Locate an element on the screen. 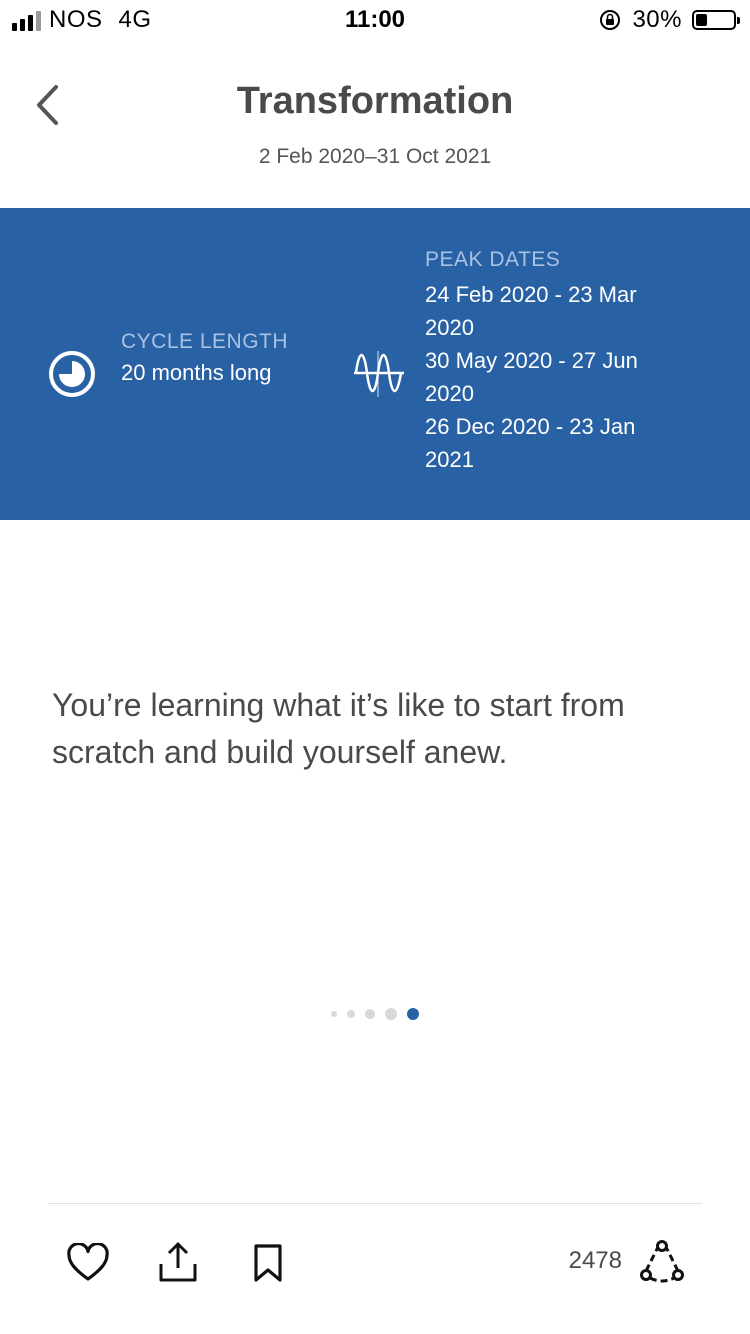 This screenshot has width=750, height=1334. battery-icon is located at coordinates (716, 20).